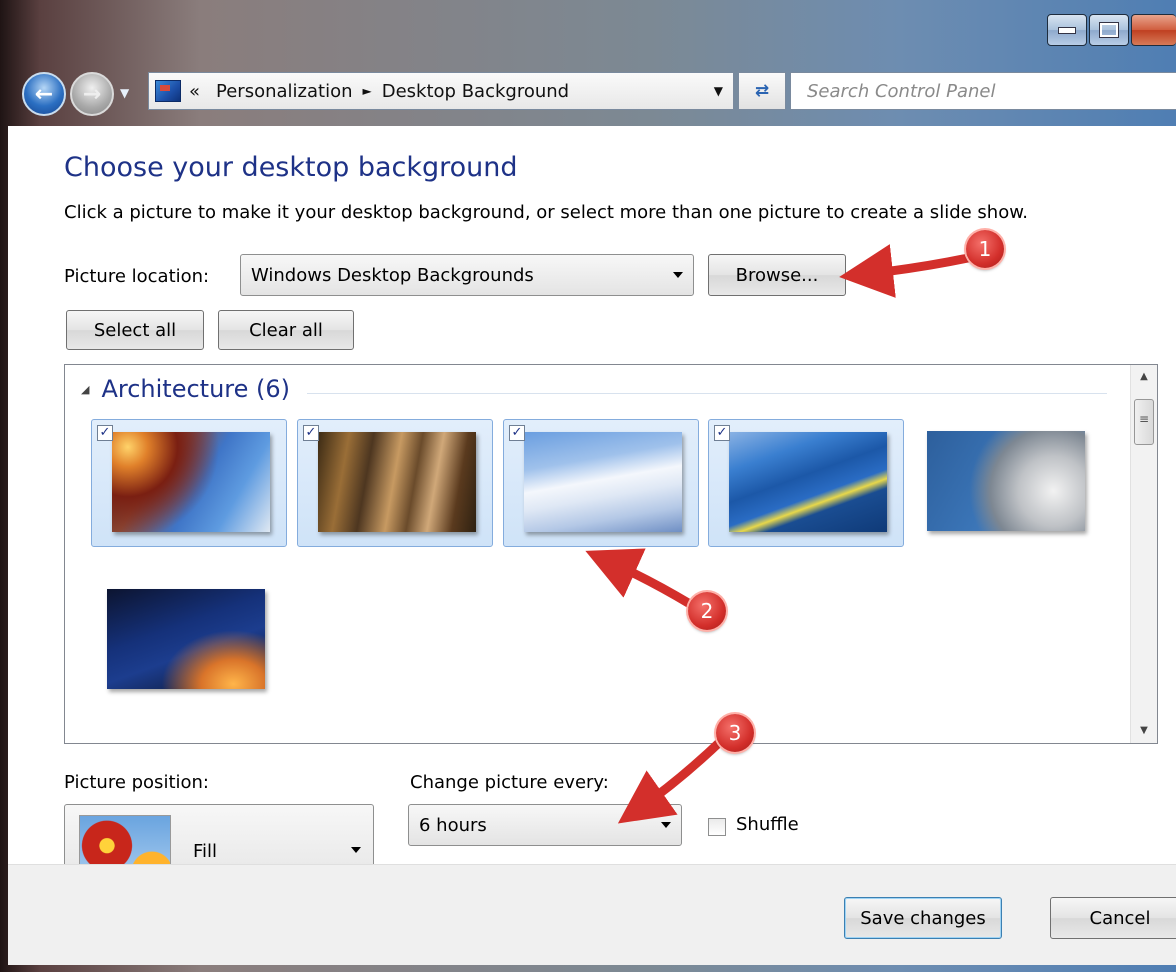 The height and width of the screenshot is (972, 1176). I want to click on maximize-button, so click(1109, 30).